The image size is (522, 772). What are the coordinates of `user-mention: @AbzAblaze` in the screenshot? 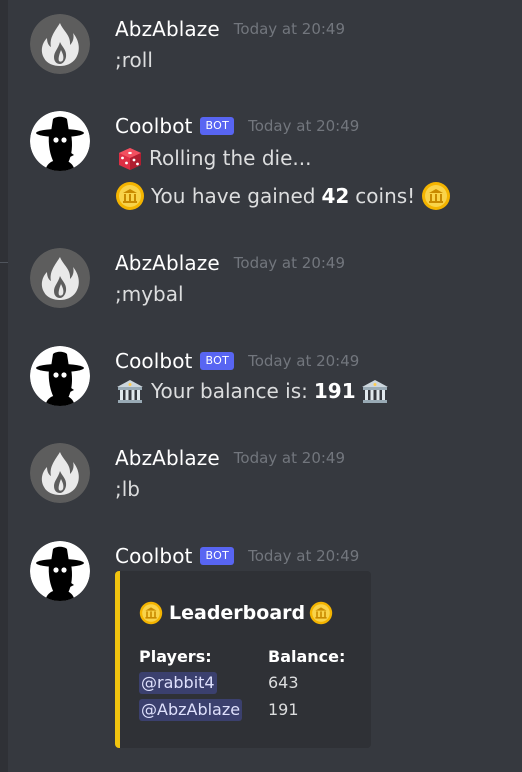 It's located at (191, 710).